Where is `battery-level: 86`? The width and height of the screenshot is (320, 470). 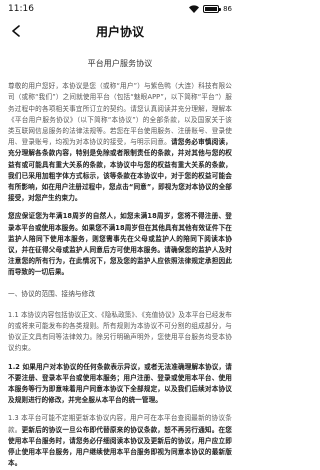
battery-level: 86 is located at coordinates (227, 9).